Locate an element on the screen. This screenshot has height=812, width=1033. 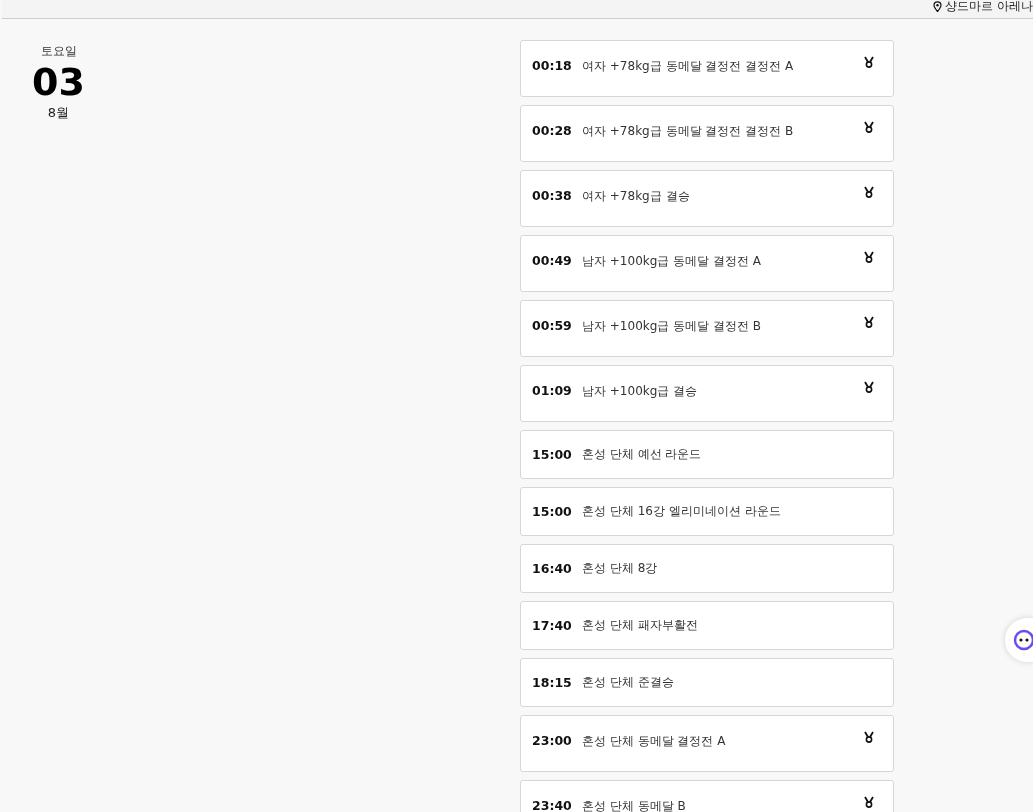
event-time: 00:59 is located at coordinates (552, 325).